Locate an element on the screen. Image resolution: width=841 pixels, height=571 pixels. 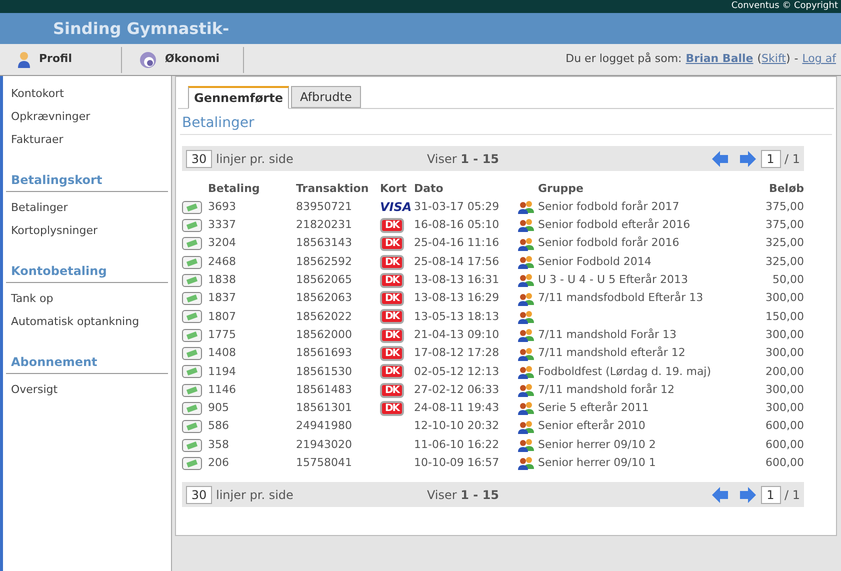
sidebar-item: Tank op is located at coordinates (87, 298).